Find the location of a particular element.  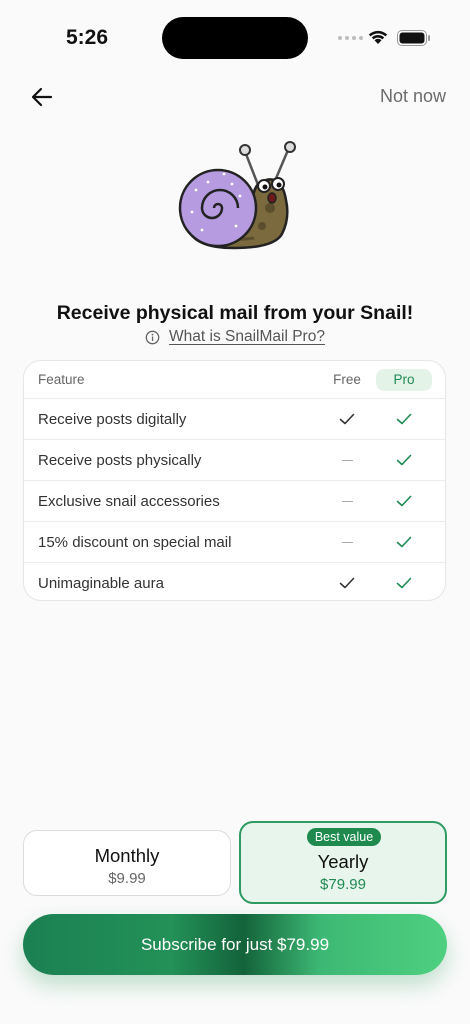

battery-icon is located at coordinates (413, 38).